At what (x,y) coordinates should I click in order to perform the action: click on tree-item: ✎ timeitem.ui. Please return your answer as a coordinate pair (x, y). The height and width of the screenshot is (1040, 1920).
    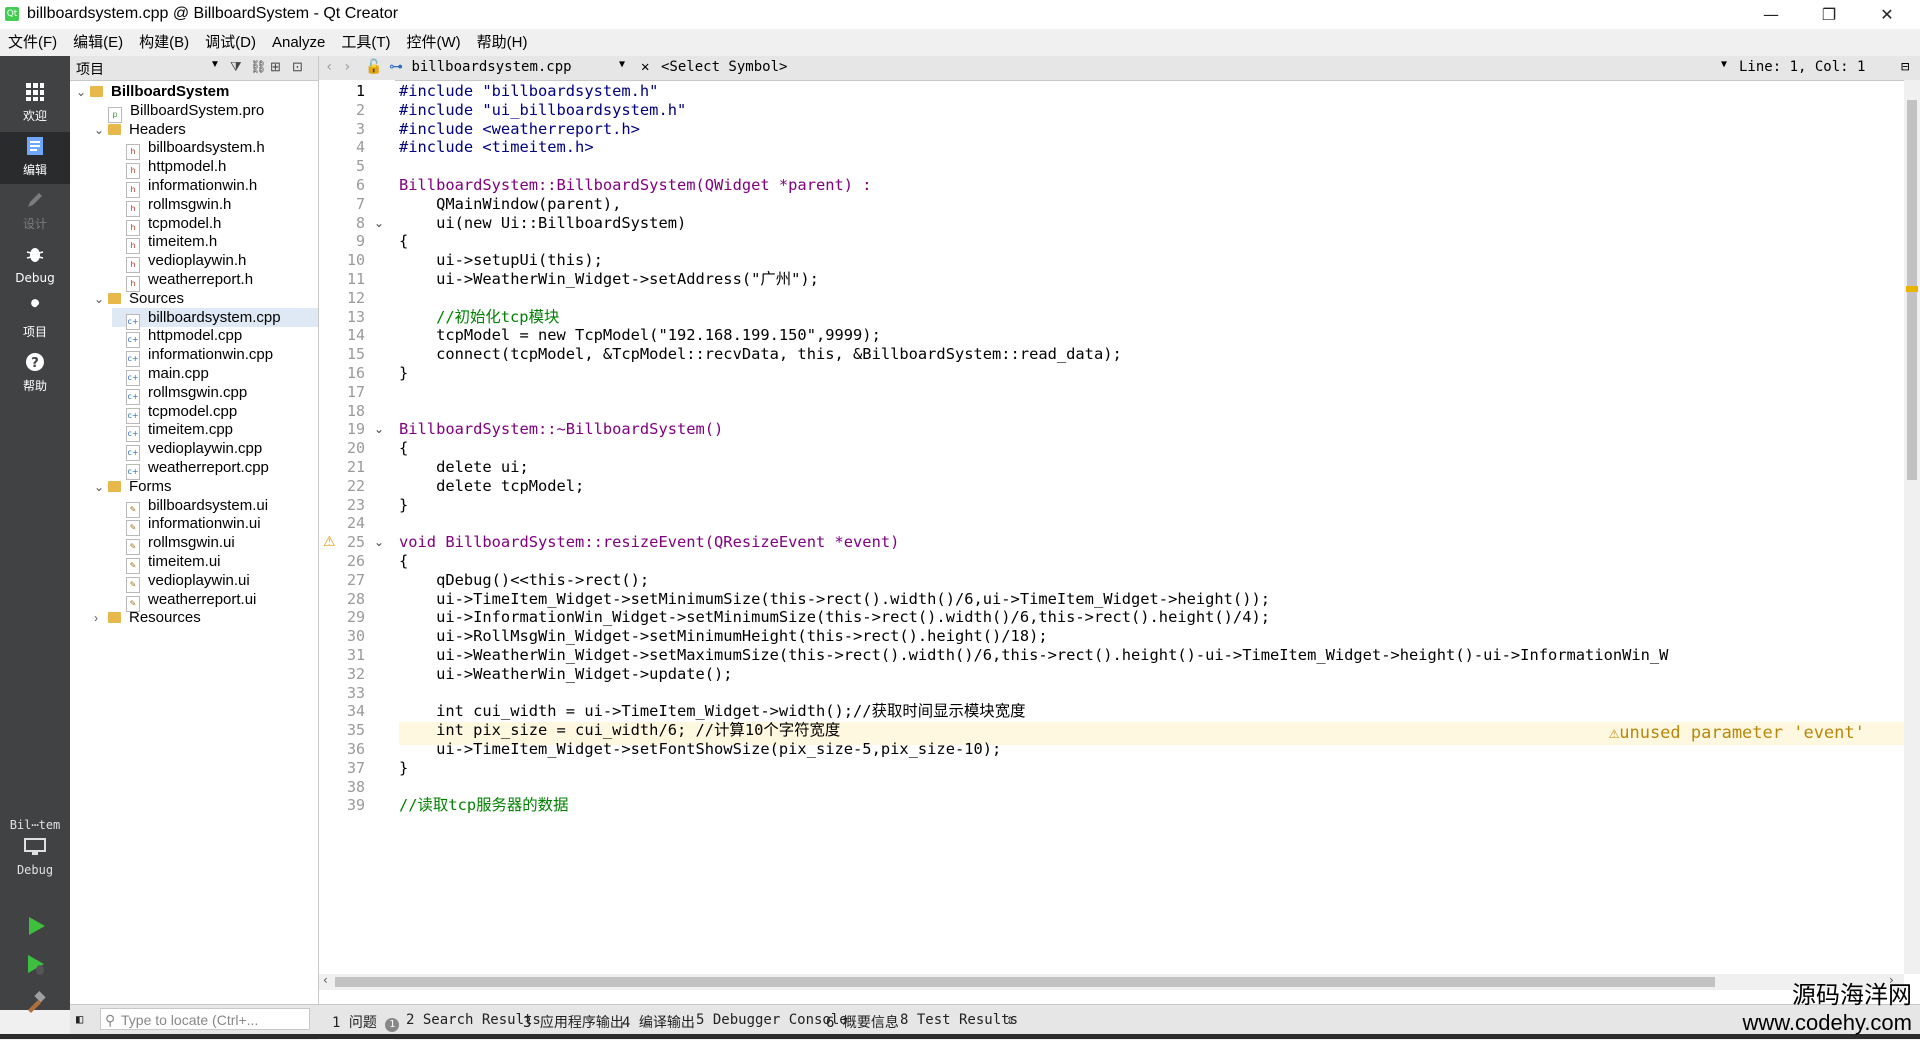
    Looking at the image, I should click on (215, 563).